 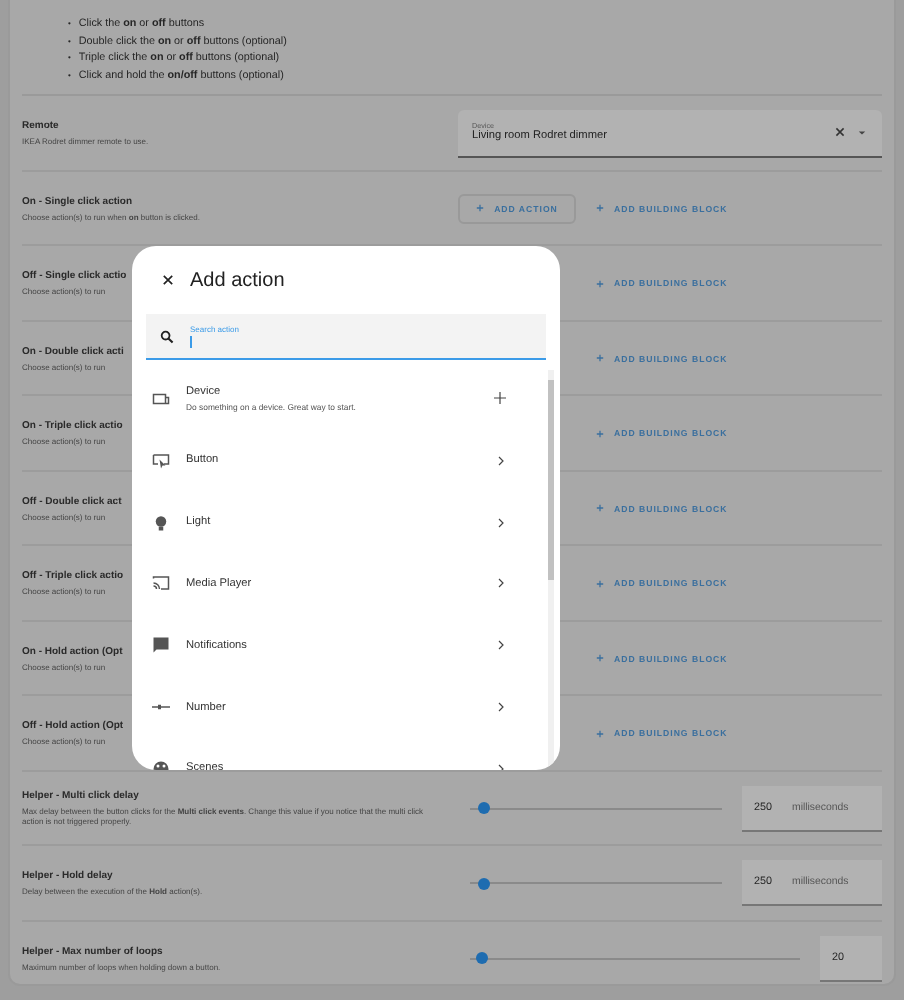 What do you see at coordinates (840, 132) in the screenshot?
I see `clear-icon` at bounding box center [840, 132].